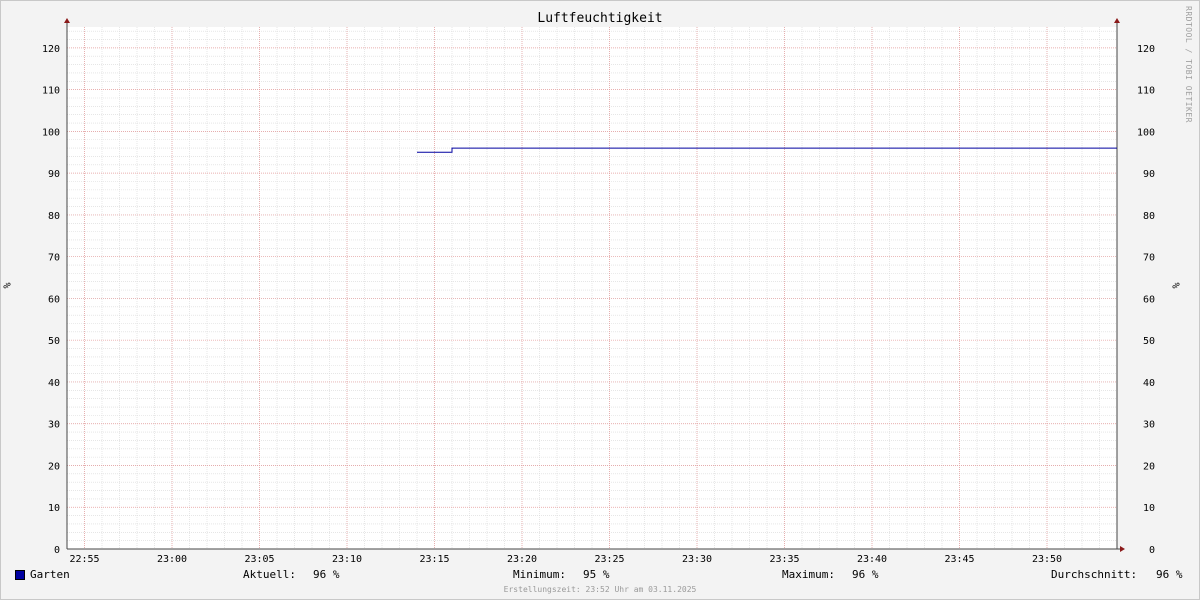  Describe the element at coordinates (54, 383) in the screenshot. I see `y-tick-label-left: 40` at that location.